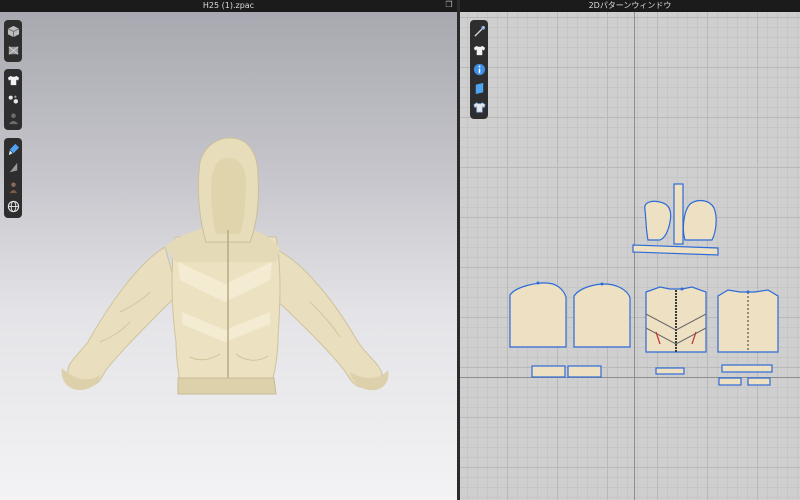 Image resolution: width=800 pixels, height=500 pixels. Describe the element at coordinates (678, 214) in the screenshot. I see `pattern-piece-hood-center` at that location.